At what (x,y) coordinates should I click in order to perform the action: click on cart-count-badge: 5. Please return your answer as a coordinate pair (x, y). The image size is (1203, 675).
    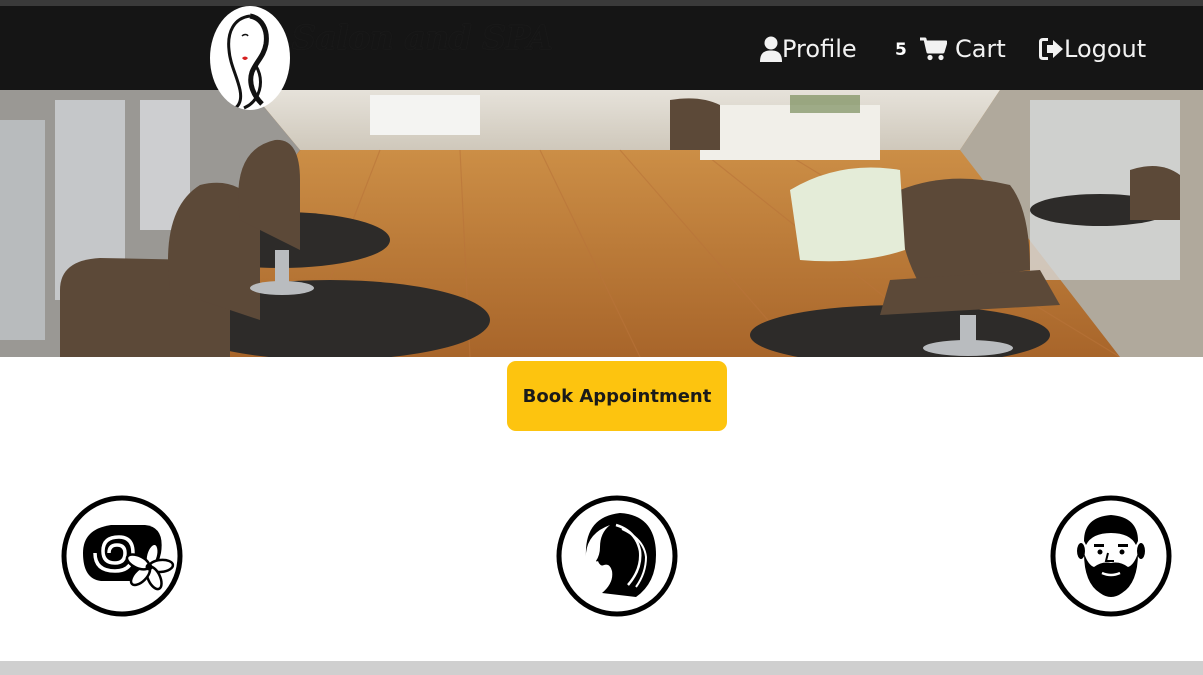
    Looking at the image, I should click on (901, 50).